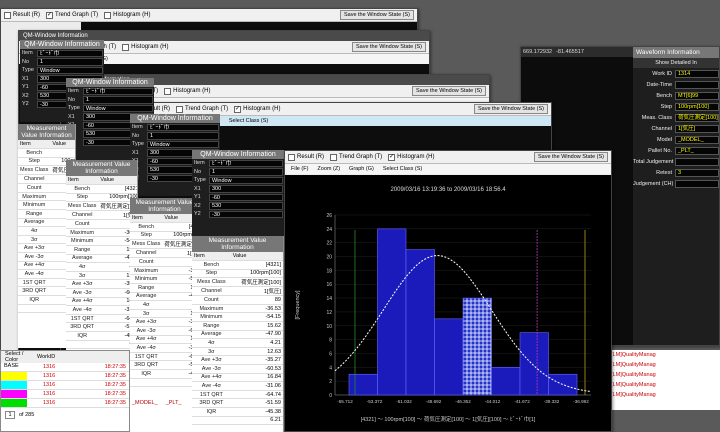  I want to click on measure-value: [4321], so click(62, 153).